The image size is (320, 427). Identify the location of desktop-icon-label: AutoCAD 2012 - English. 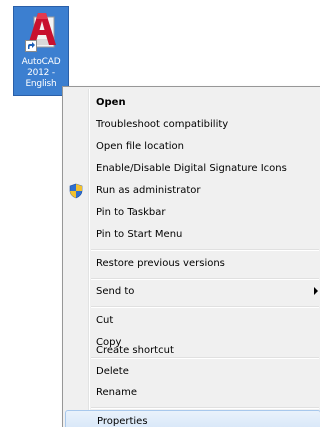
(41, 73).